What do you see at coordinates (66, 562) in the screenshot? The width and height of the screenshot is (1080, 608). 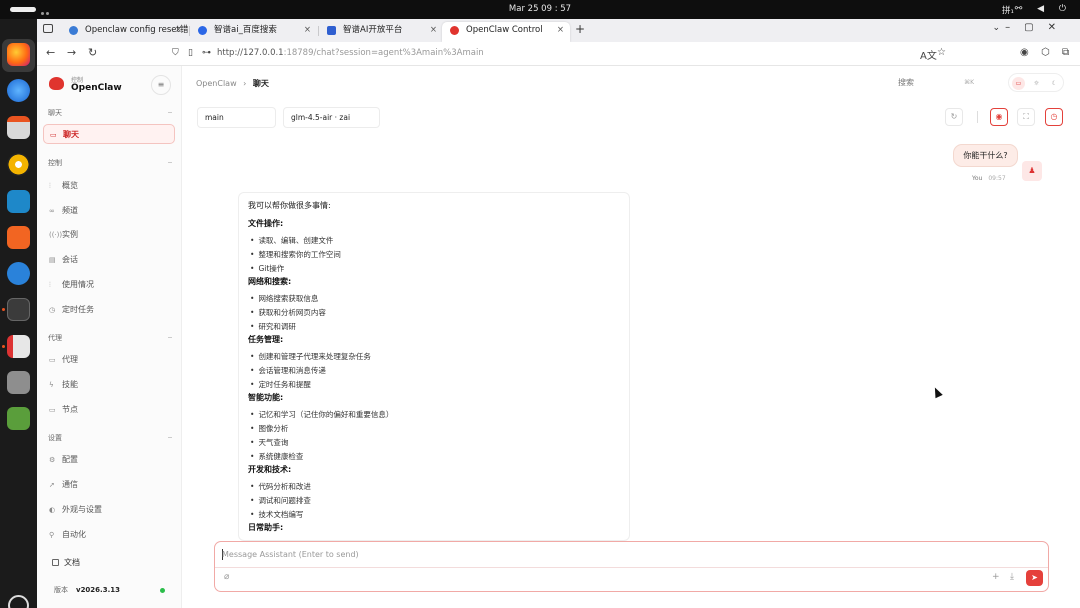 I see `docs-link: 文档` at bounding box center [66, 562].